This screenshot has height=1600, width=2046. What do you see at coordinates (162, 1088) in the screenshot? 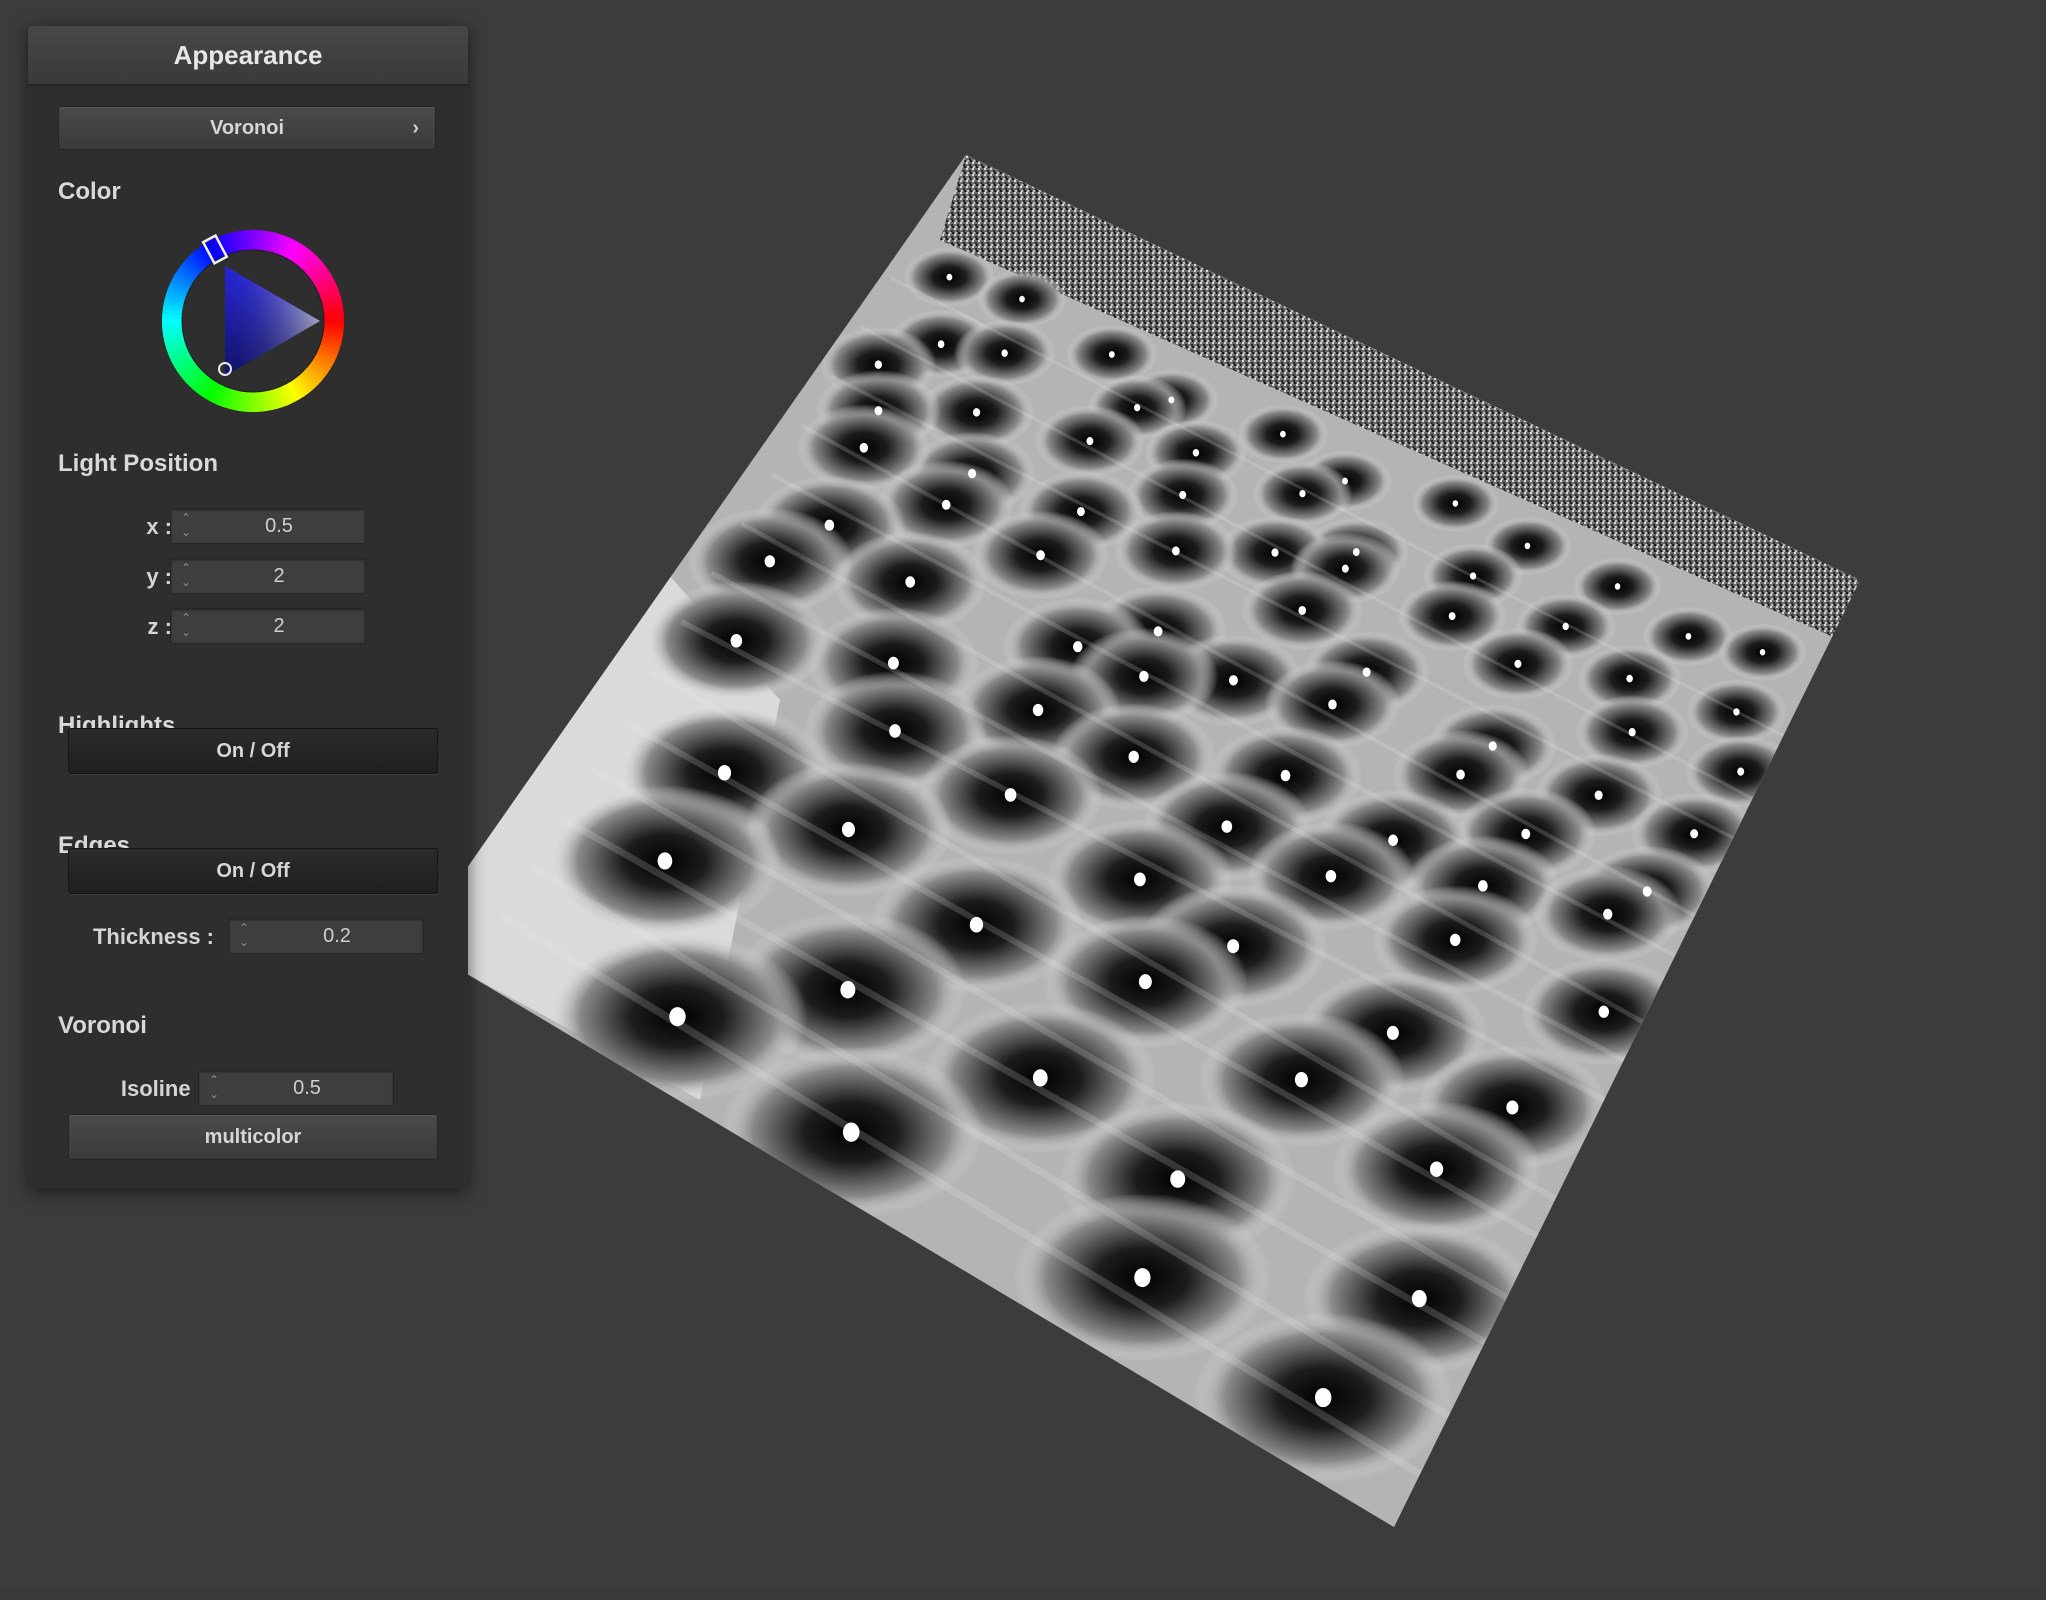
I see `isoline-label: Isoline :` at bounding box center [162, 1088].